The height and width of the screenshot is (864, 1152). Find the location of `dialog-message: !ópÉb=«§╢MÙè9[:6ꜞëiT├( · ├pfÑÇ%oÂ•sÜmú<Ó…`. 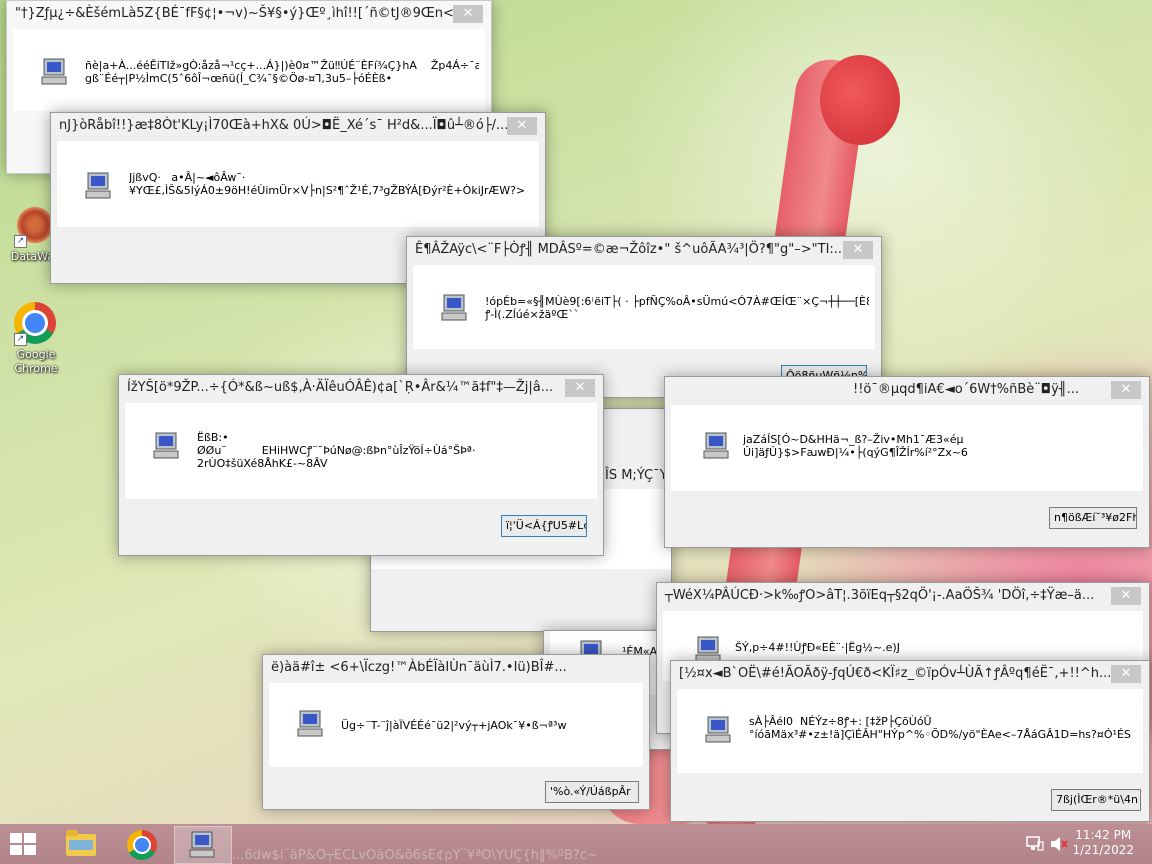

dialog-message: !ópÉb=«§╢MÙè9[:6ꜞëiT├( · ├pfÑÇ%oÂ•sÜmú<Ó… is located at coordinates (677, 308).